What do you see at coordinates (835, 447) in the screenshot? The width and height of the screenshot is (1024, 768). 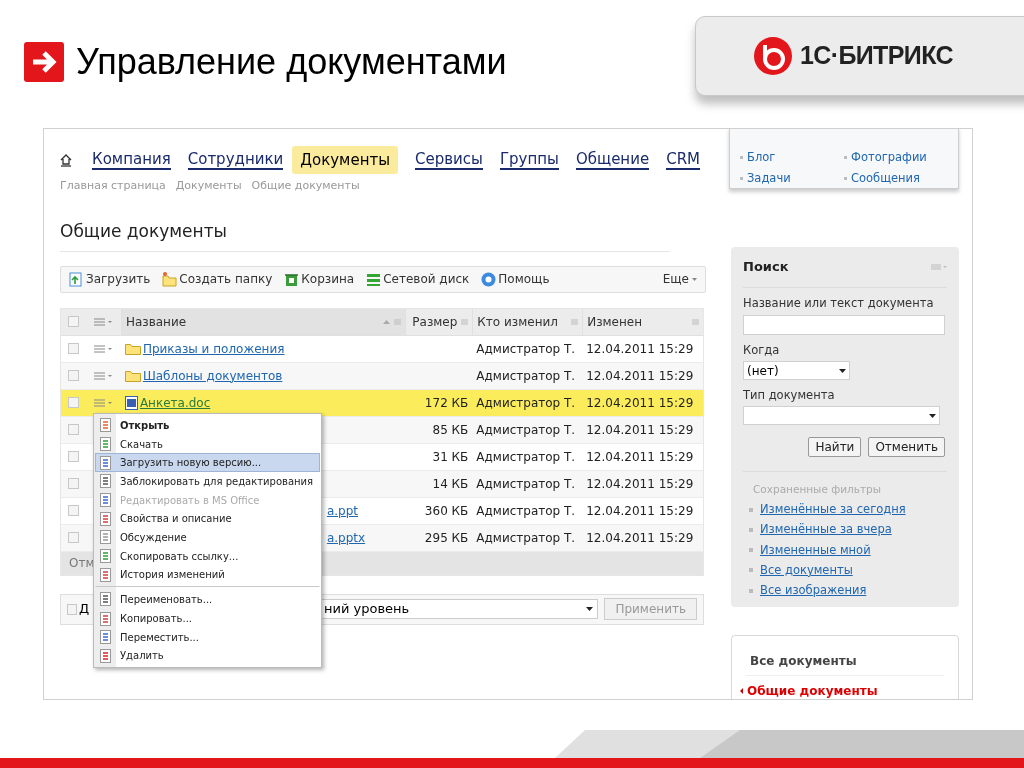 I see `form-button: Найти` at bounding box center [835, 447].